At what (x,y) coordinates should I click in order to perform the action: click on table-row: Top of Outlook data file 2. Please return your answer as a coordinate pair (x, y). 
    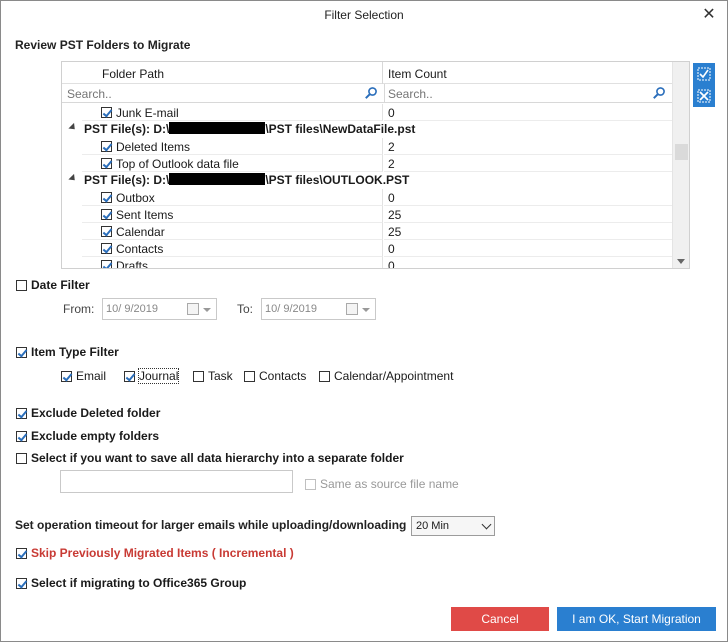
    Looking at the image, I should click on (367, 163).